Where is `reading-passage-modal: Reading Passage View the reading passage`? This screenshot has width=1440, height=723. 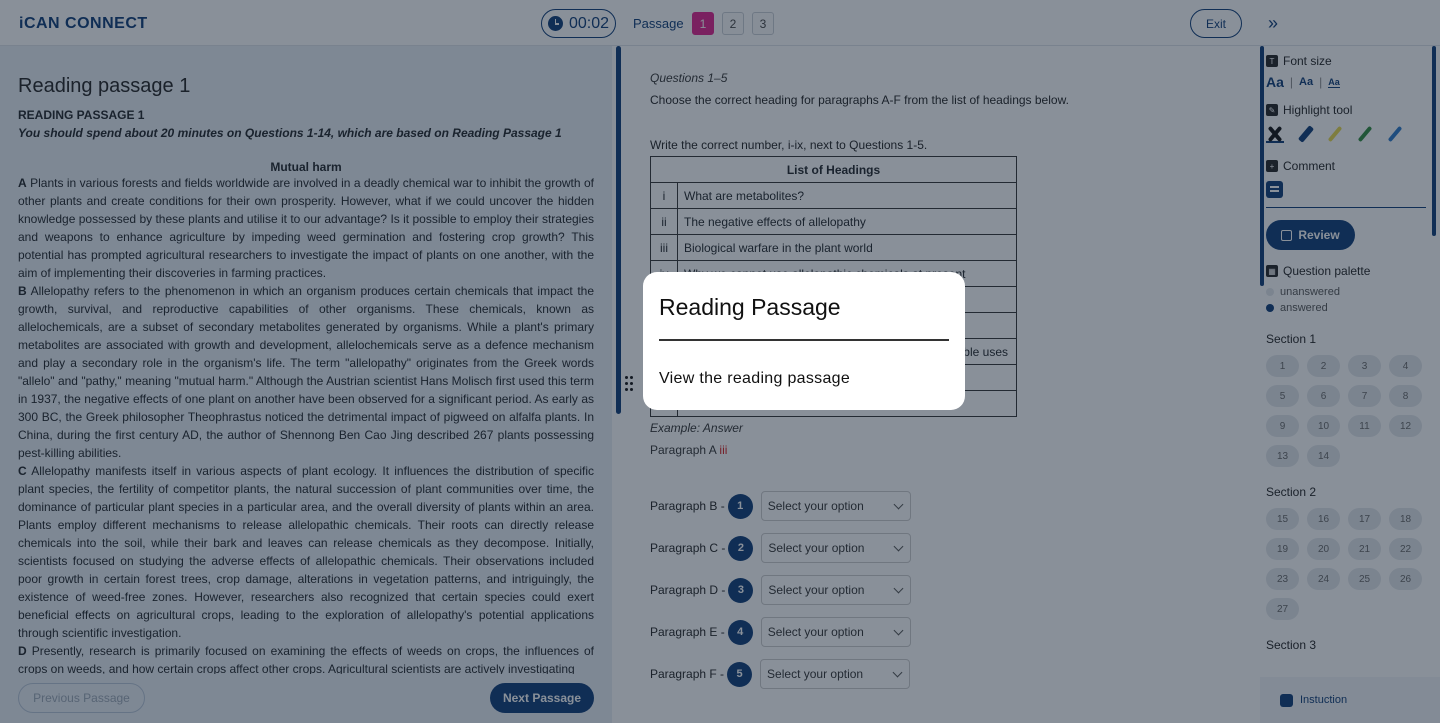
reading-passage-modal: Reading Passage View the reading passage is located at coordinates (804, 341).